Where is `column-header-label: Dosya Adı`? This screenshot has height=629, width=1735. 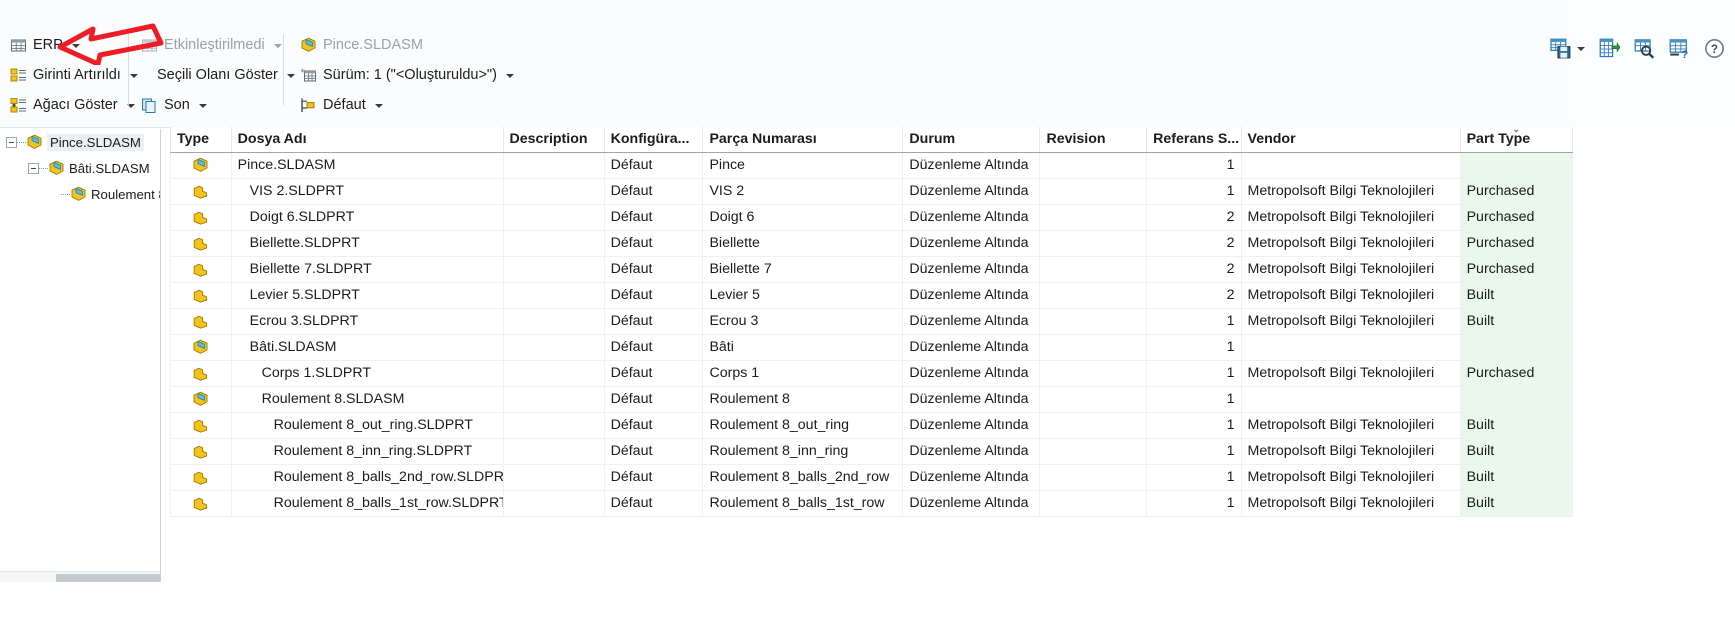
column-header-label: Dosya Adı is located at coordinates (272, 139).